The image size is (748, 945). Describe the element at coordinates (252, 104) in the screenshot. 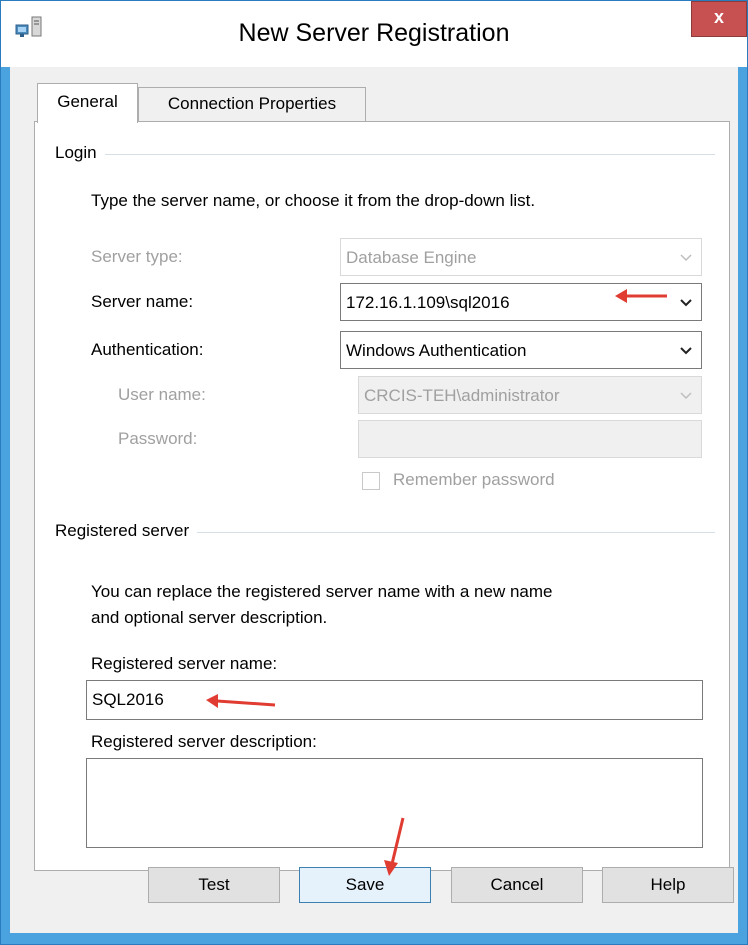

I see `tab-connection-properties: Connection Properties` at that location.